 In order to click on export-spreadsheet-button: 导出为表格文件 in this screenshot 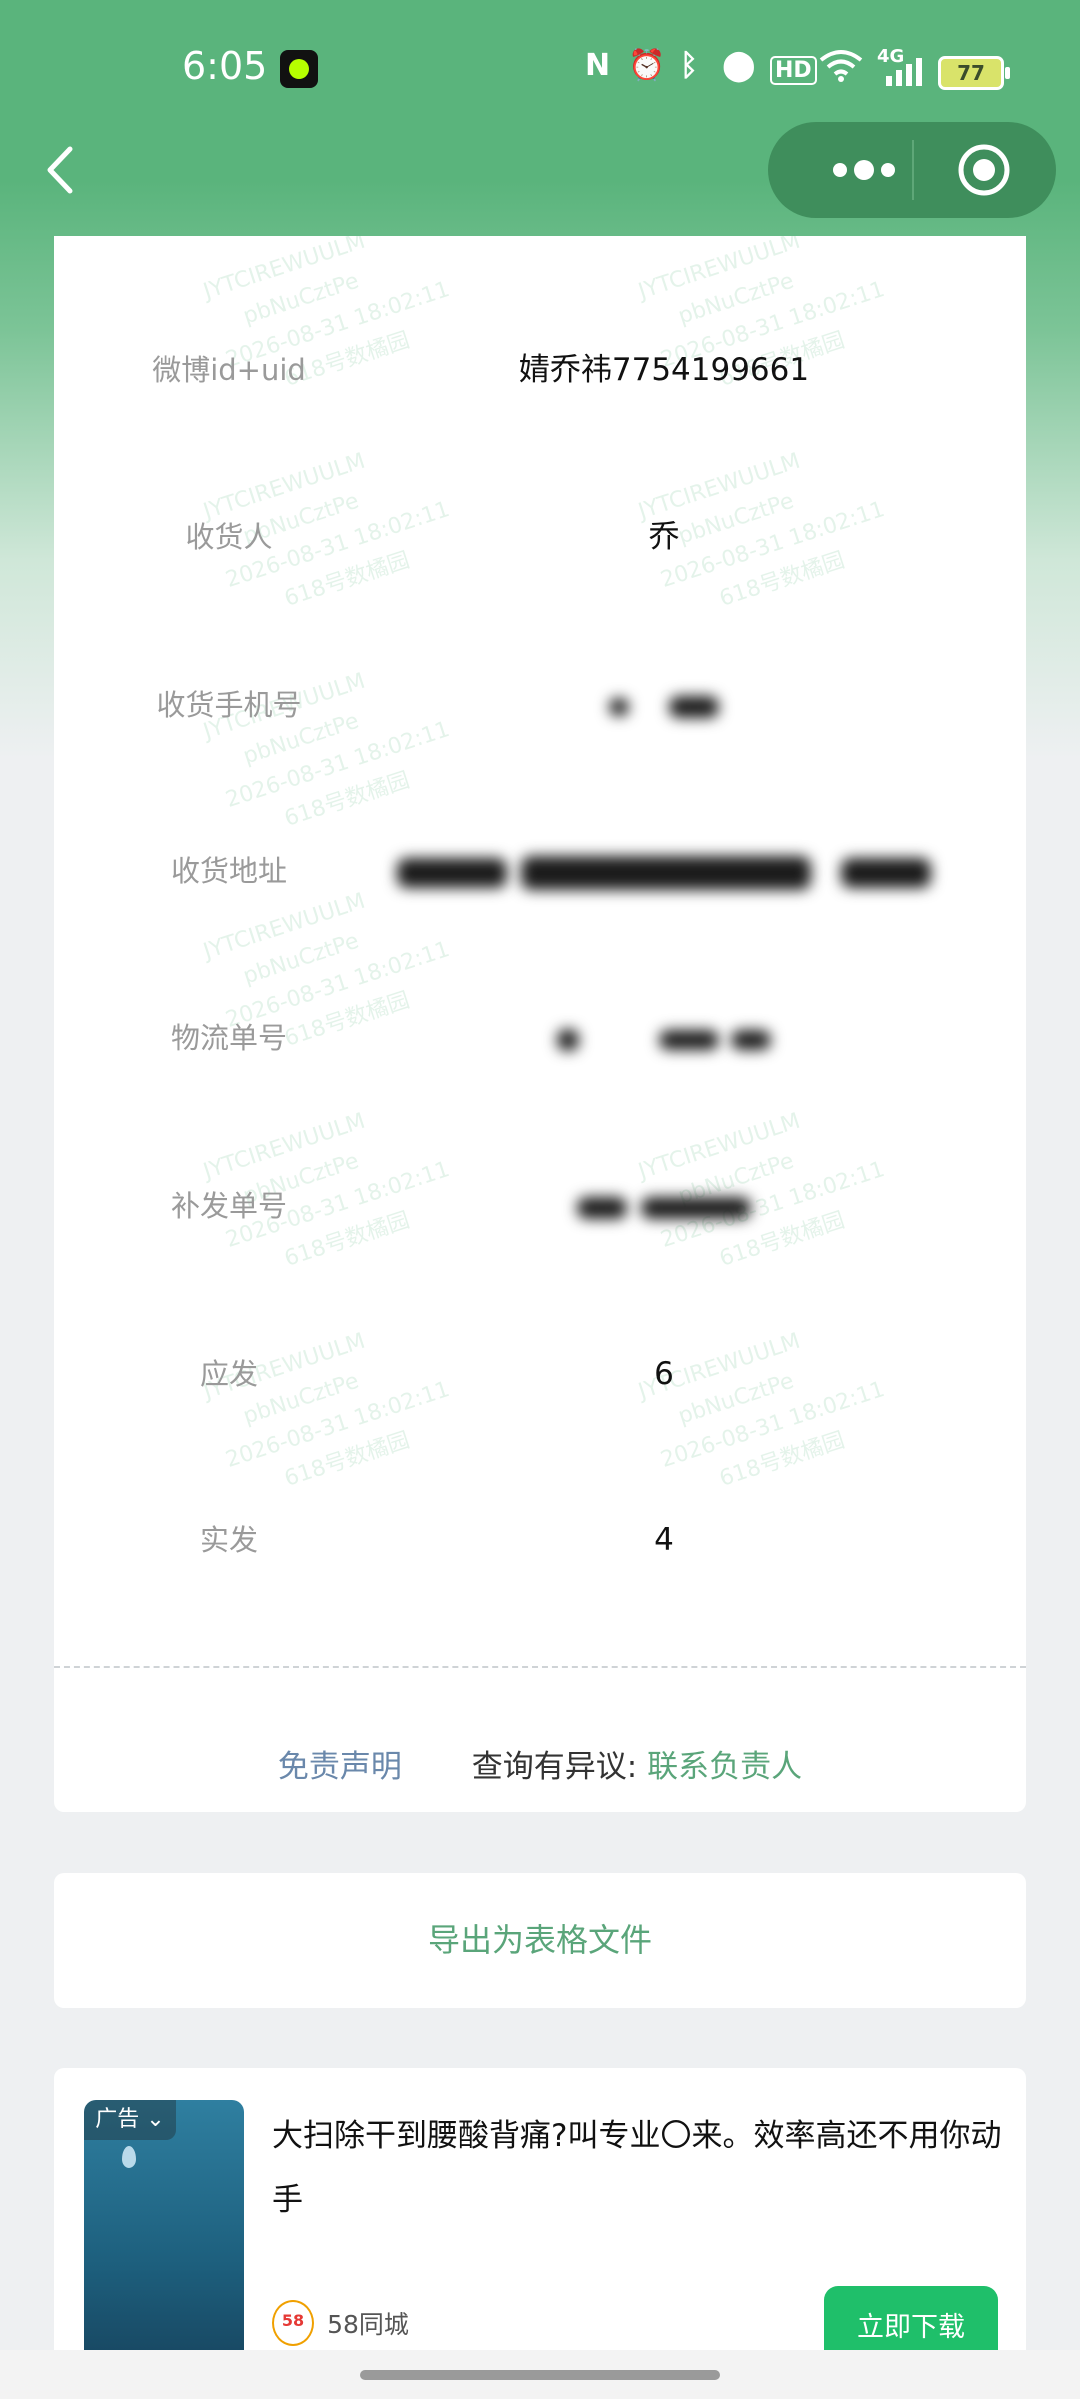, I will do `click(540, 1940)`.